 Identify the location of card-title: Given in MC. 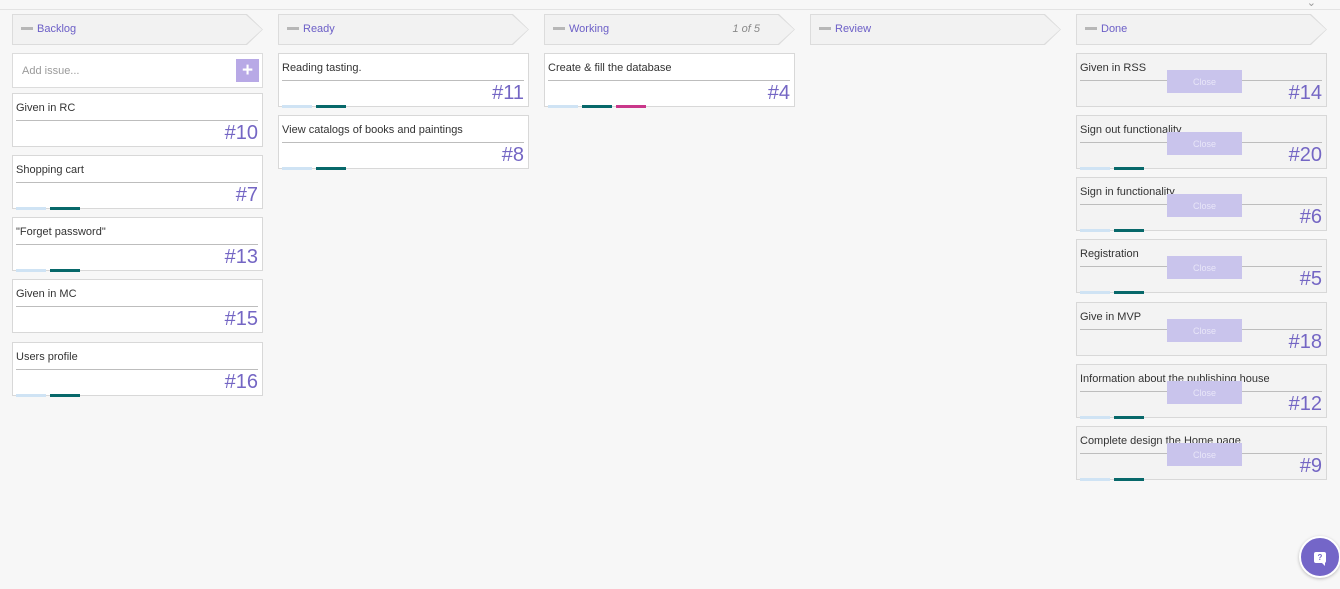
(46, 294).